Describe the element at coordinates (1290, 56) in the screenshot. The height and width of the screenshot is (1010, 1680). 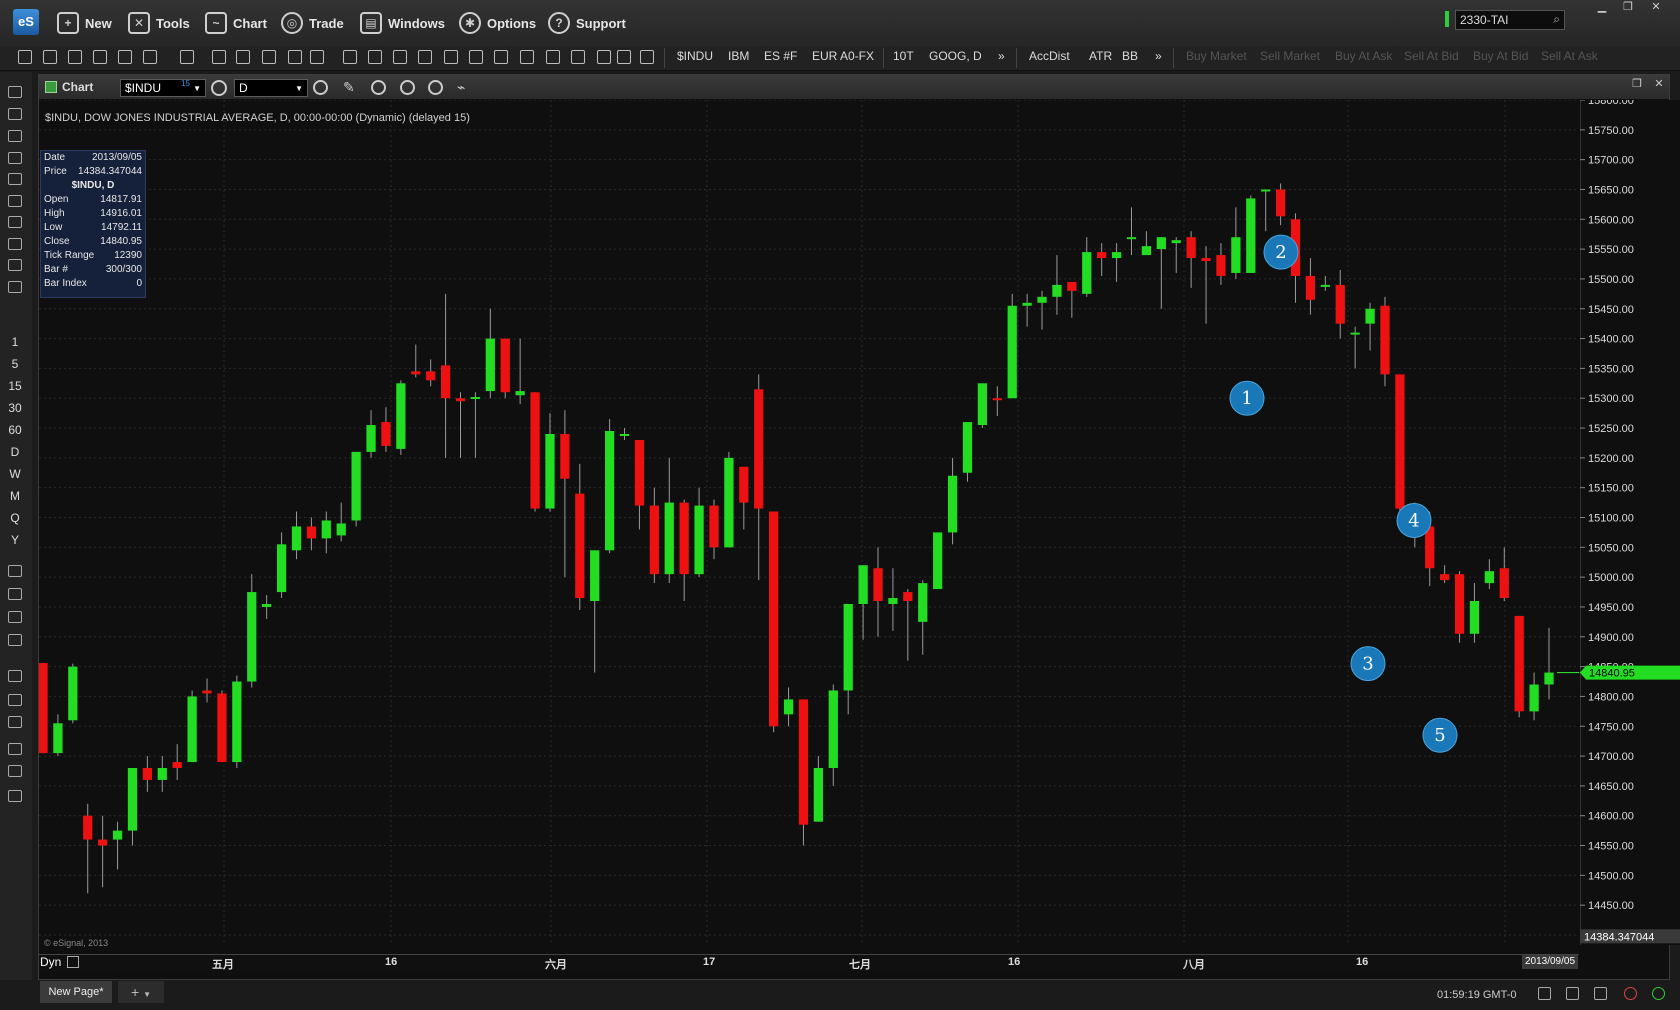
I see `sell-market-button: Sell Market` at that location.